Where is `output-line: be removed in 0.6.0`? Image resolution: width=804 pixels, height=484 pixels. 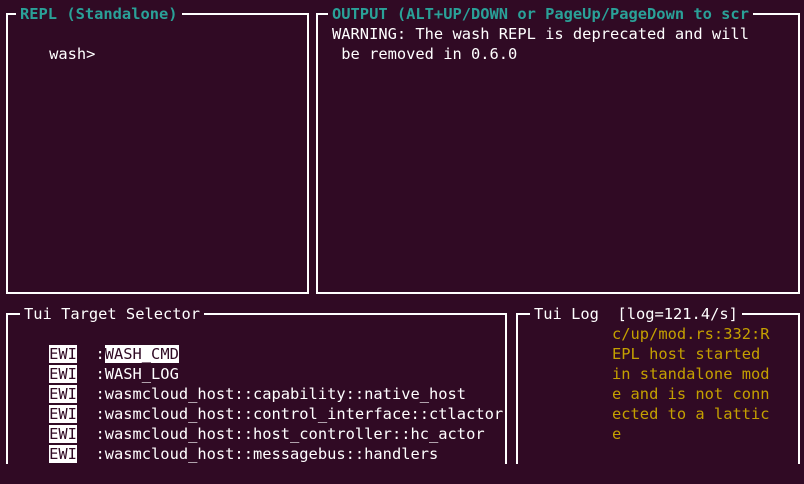 output-line: be removed in 0.6.0 is located at coordinates (425, 54).